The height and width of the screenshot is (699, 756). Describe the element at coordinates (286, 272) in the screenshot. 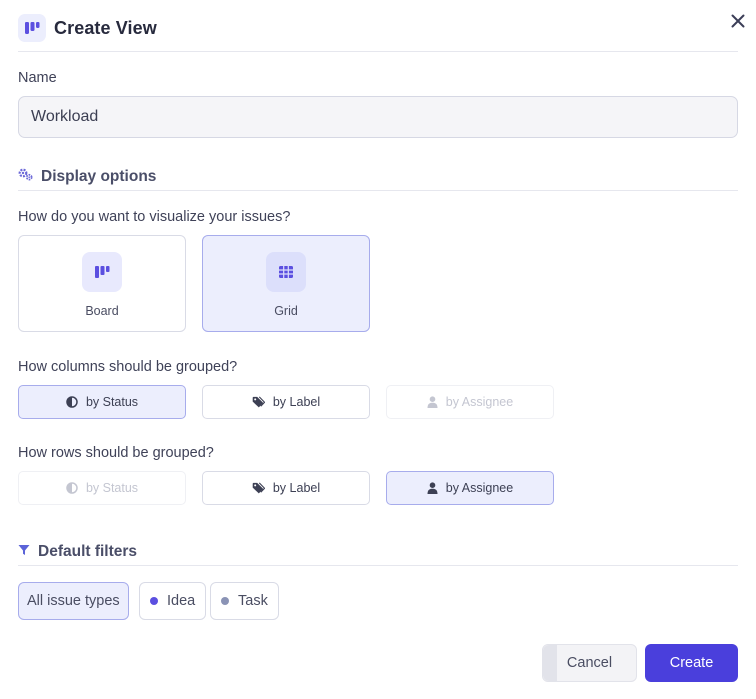

I see `grid-icon` at that location.